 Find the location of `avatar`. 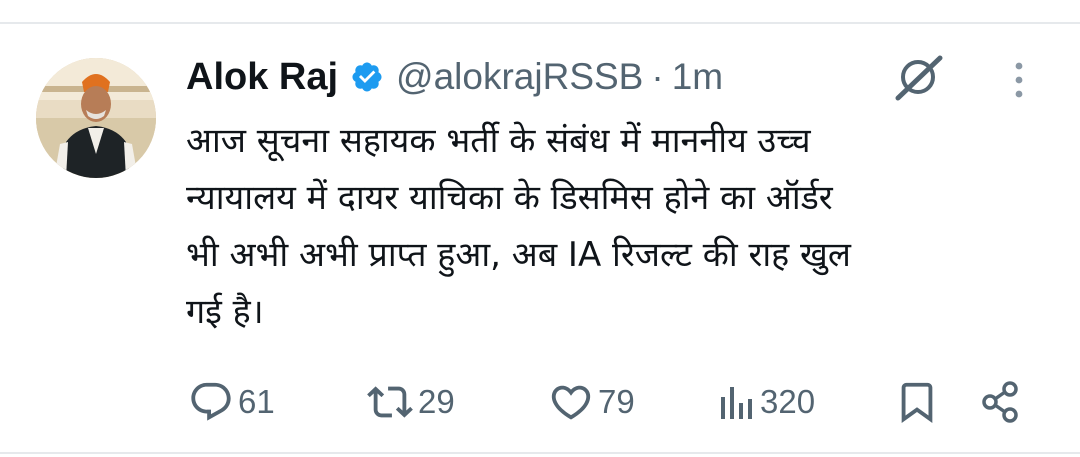

avatar is located at coordinates (96, 118).